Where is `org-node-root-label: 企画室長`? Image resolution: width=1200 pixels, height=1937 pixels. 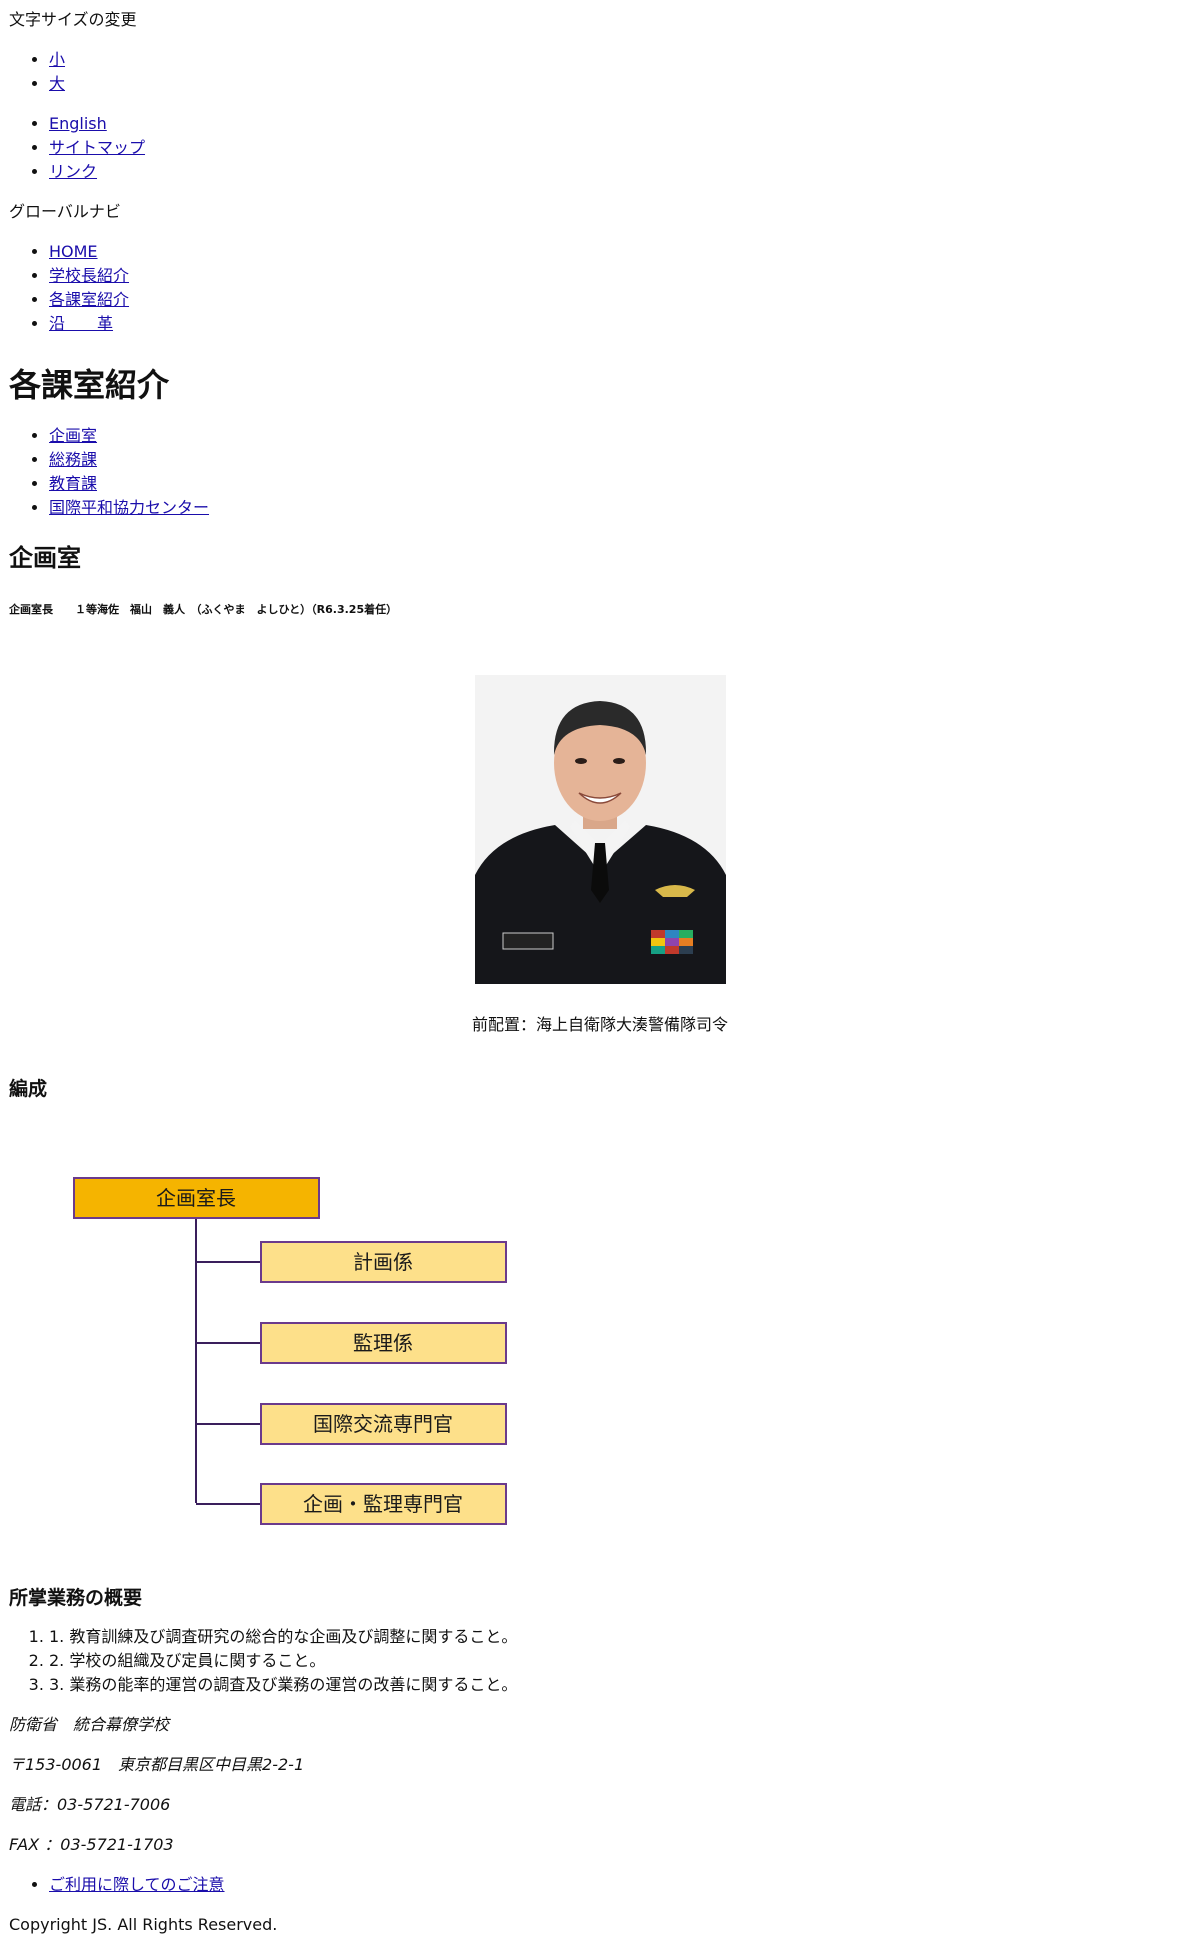
org-node-root-label: 企画室長 is located at coordinates (196, 1198).